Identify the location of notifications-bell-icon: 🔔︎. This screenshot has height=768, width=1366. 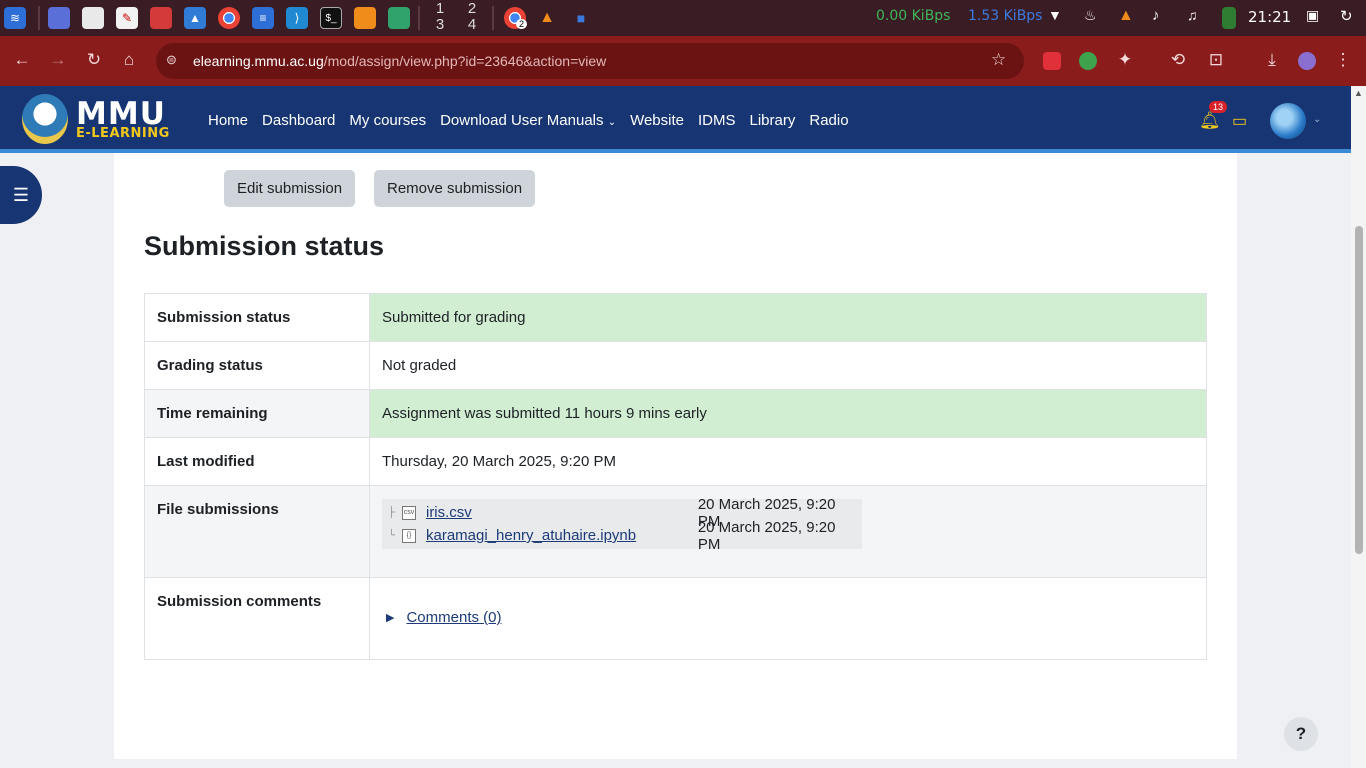
(1210, 121).